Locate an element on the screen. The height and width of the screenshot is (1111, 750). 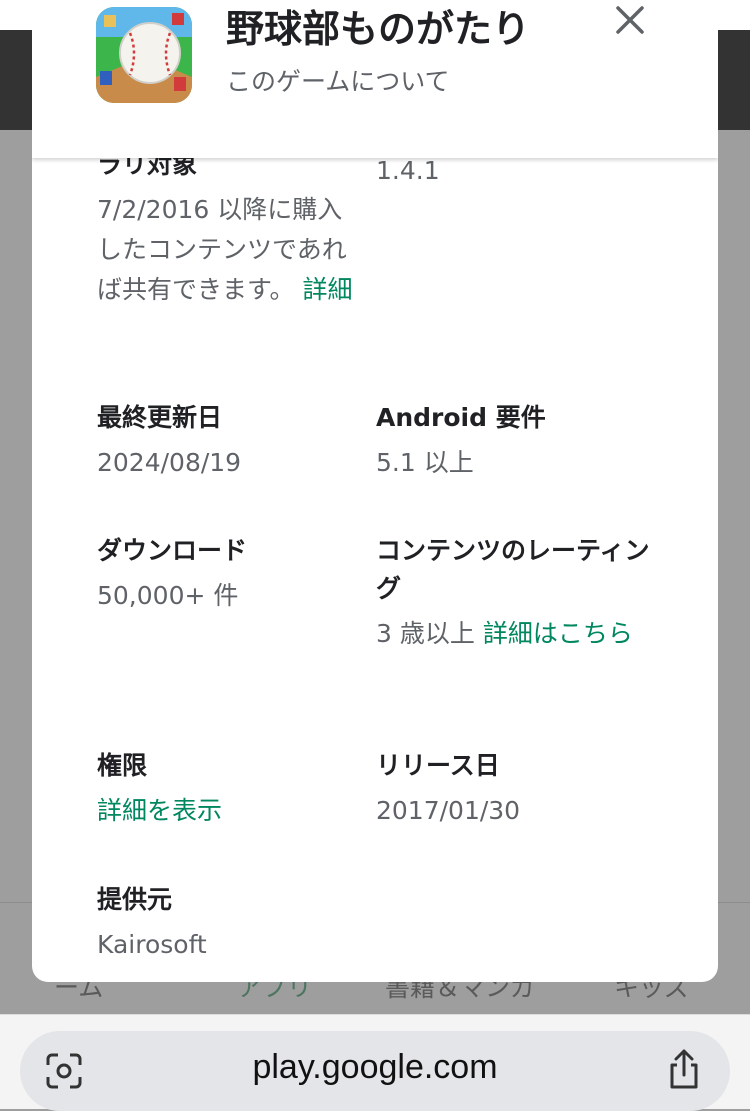
close-icon is located at coordinates (630, 20).